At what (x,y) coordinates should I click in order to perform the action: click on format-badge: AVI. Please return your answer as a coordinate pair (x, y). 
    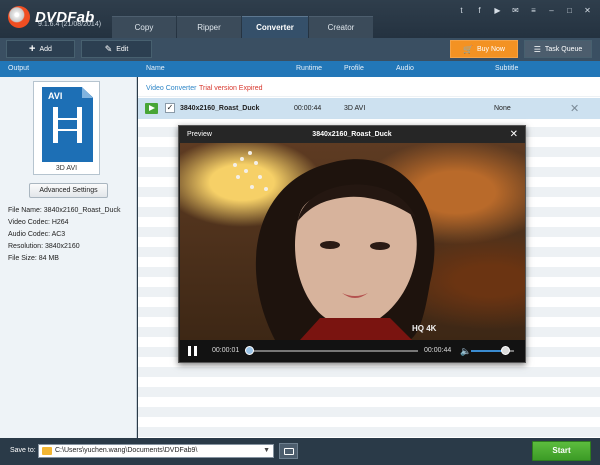
    Looking at the image, I should click on (55, 96).